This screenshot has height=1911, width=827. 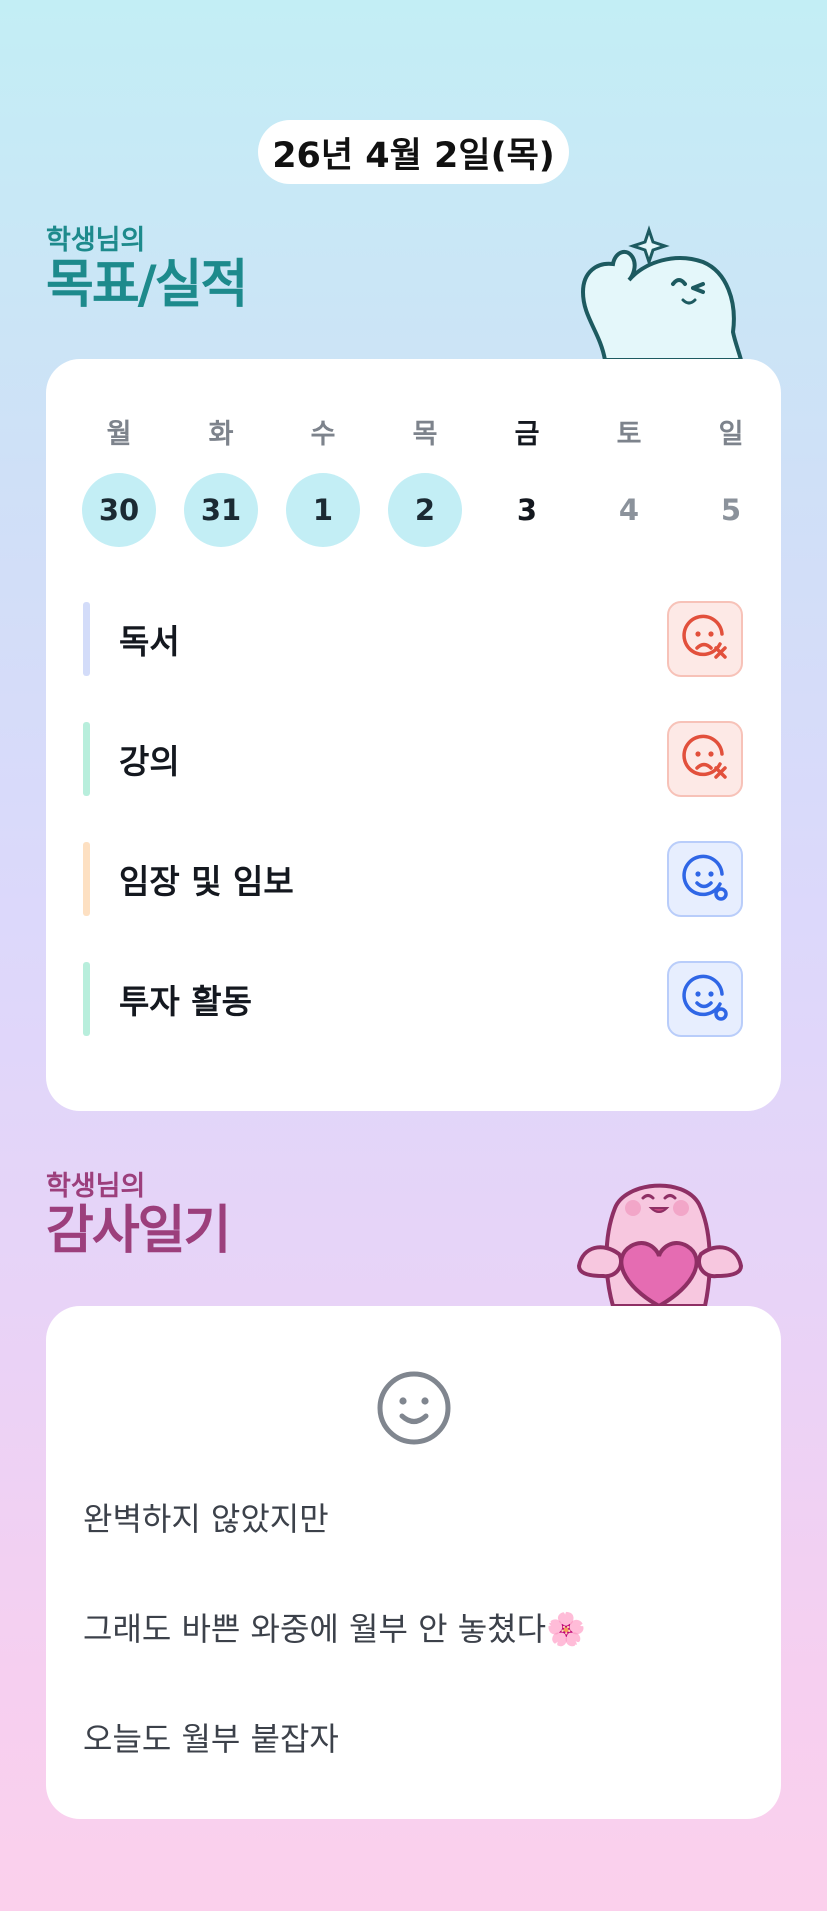 What do you see at coordinates (96, 1186) in the screenshot?
I see `diary-subtitle: 학생님의` at bounding box center [96, 1186].